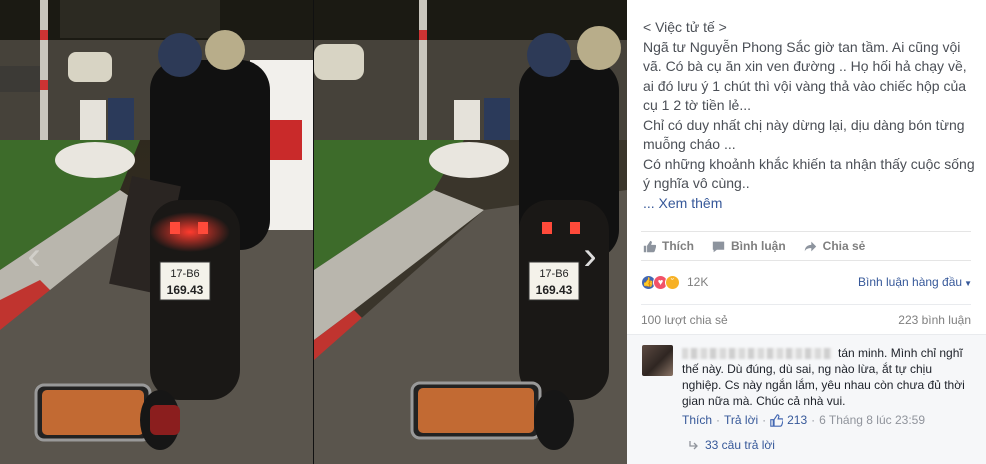 This screenshot has height=464, width=986. I want to click on next-photo-icon: ›, so click(590, 258).